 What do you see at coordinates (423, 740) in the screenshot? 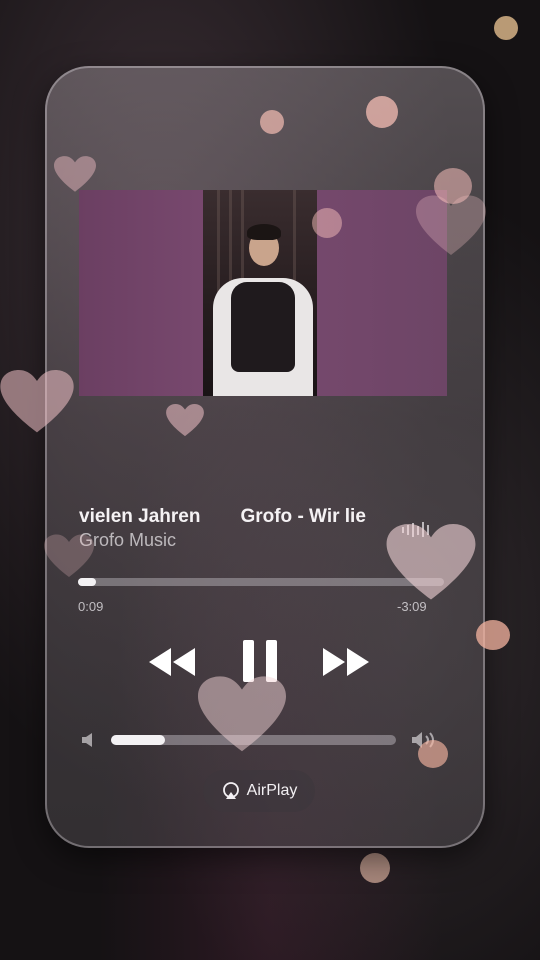
I see `volume-high-icon` at bounding box center [423, 740].